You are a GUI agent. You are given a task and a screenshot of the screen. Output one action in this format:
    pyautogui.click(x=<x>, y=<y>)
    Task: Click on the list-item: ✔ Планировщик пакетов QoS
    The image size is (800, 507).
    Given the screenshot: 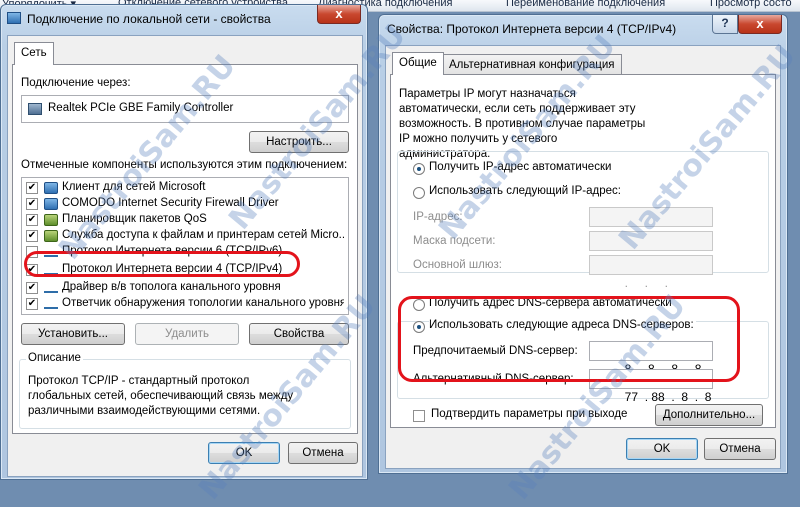 What is the action you would take?
    pyautogui.click(x=184, y=220)
    